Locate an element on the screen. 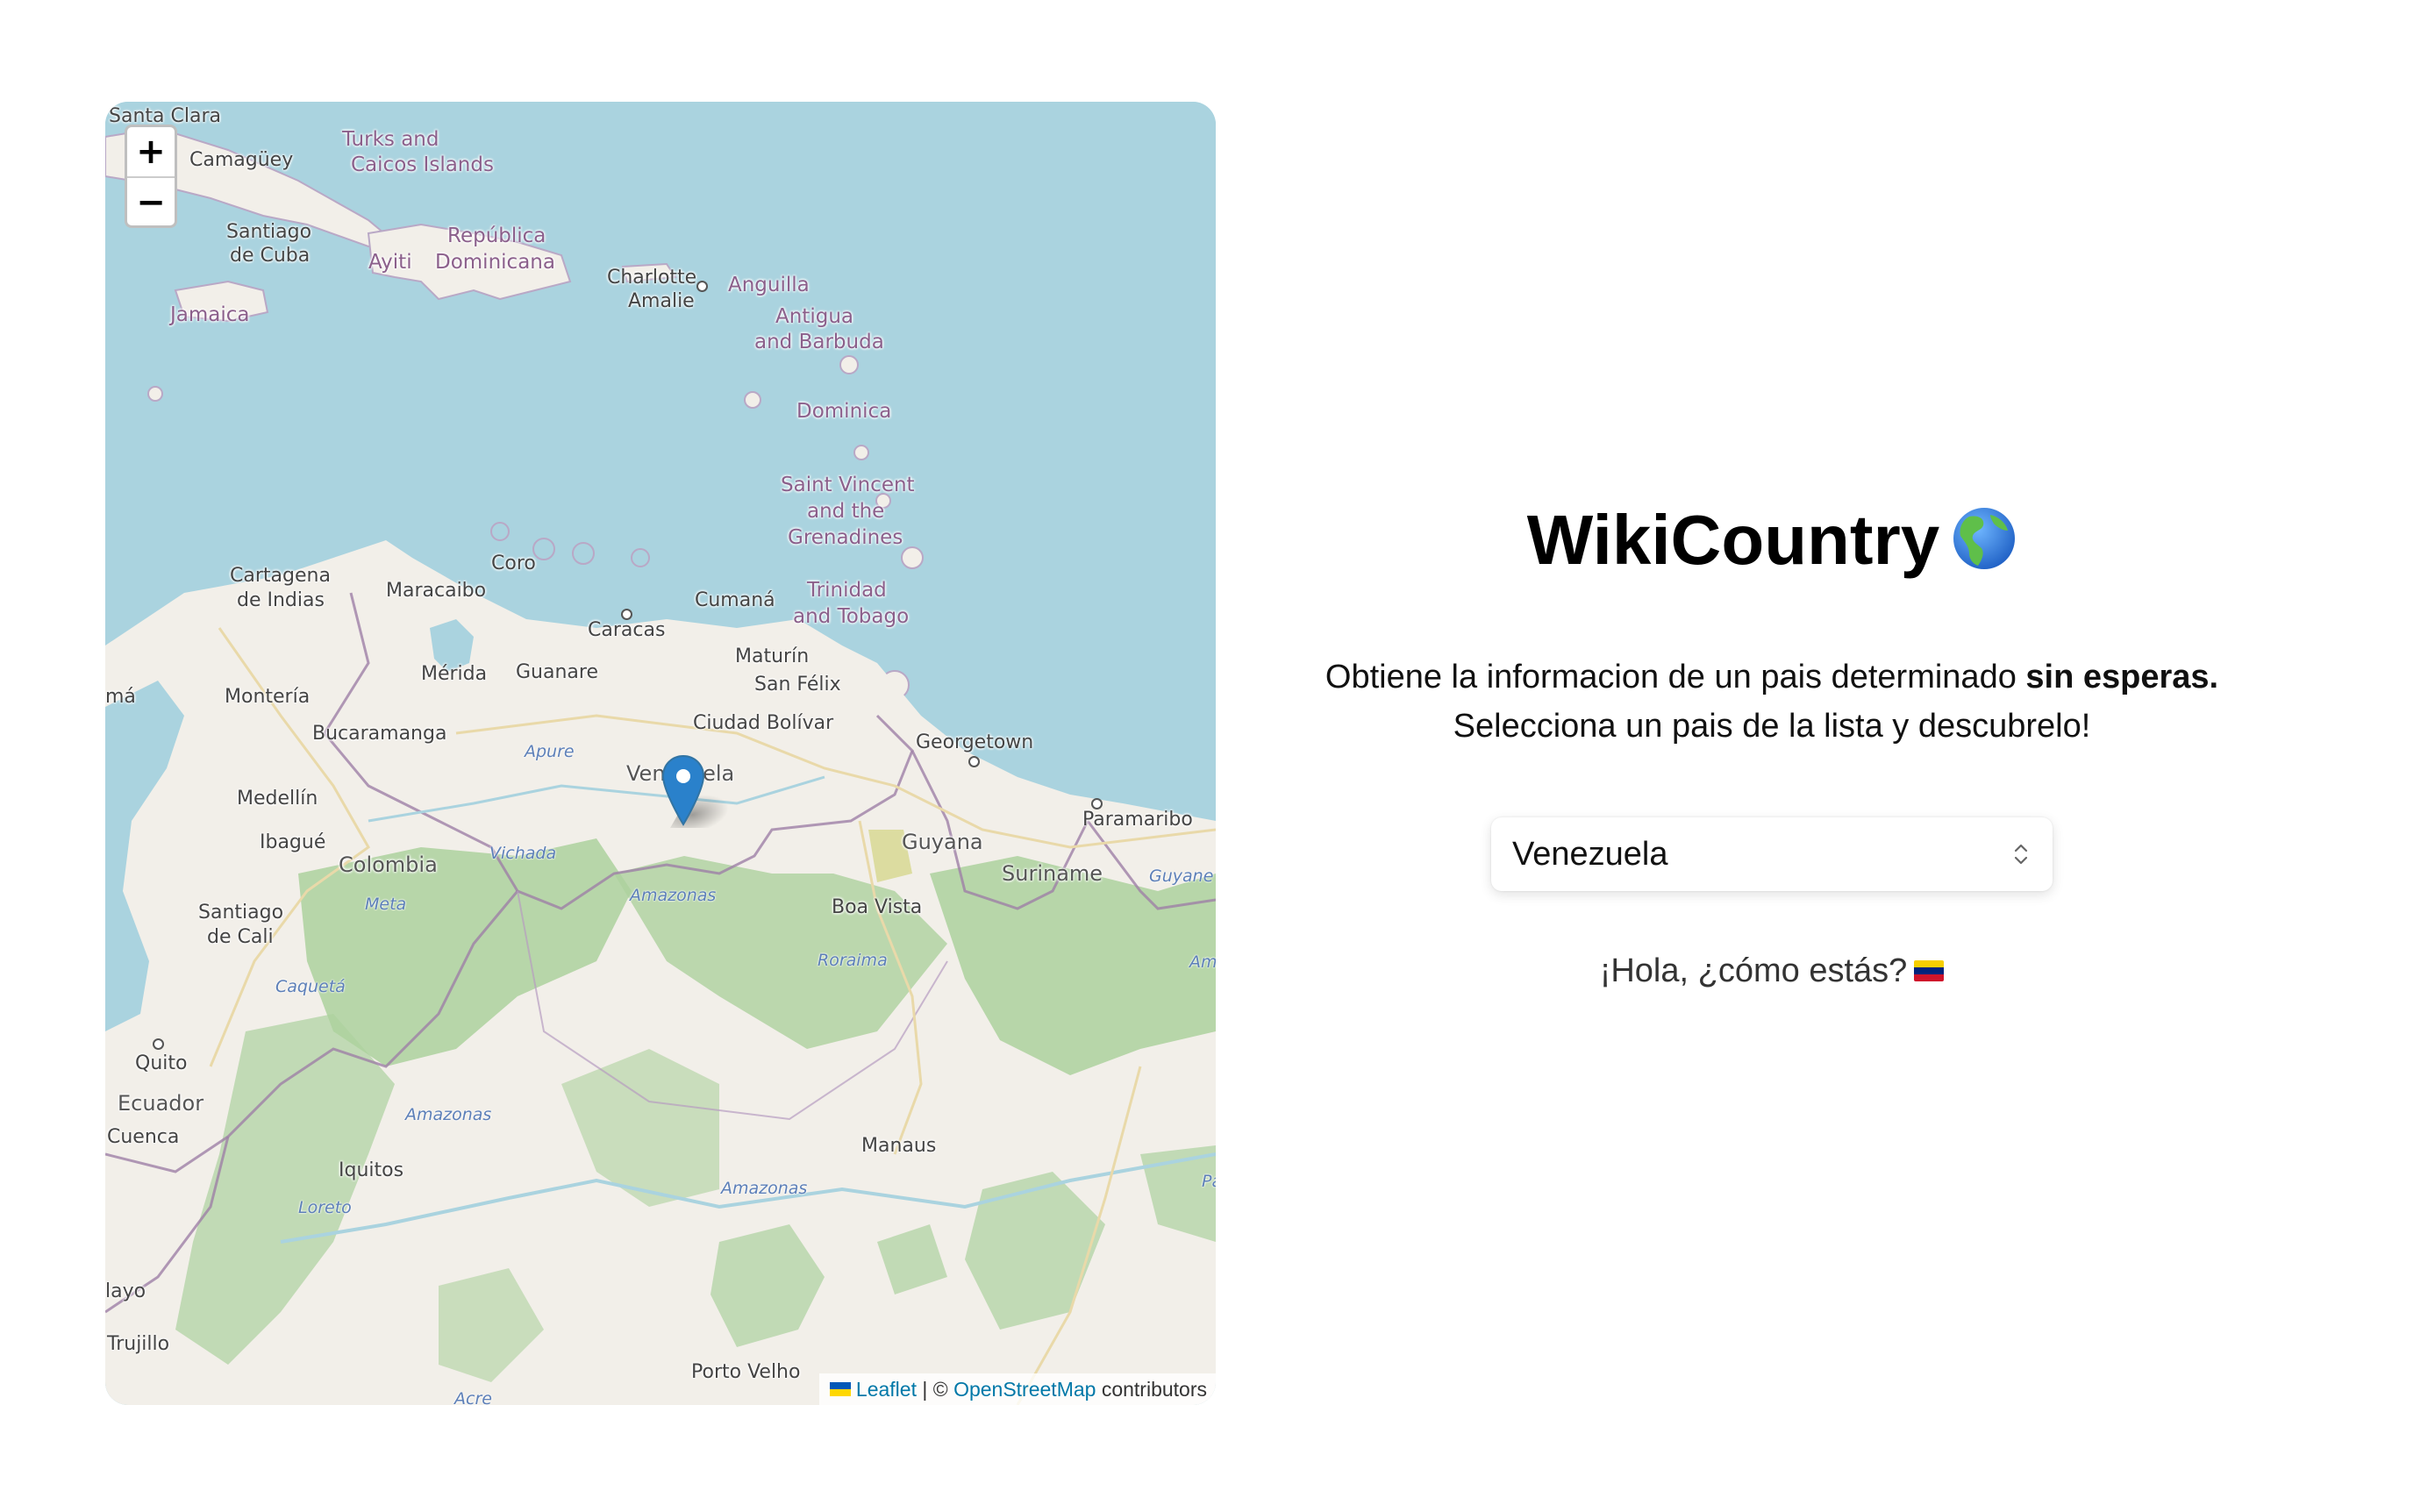 The height and width of the screenshot is (1512, 2435). map-label: and the is located at coordinates (846, 511).